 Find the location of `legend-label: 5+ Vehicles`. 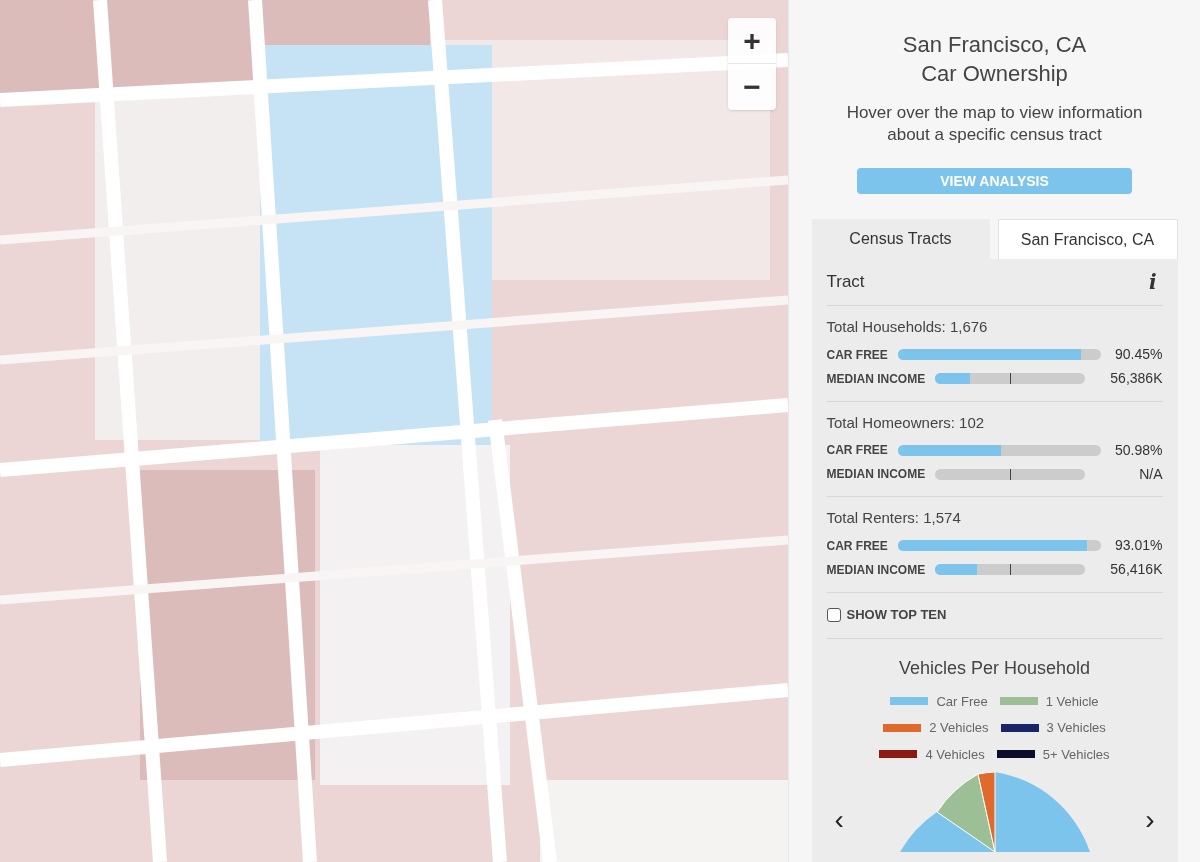

legend-label: 5+ Vehicles is located at coordinates (1076, 754).